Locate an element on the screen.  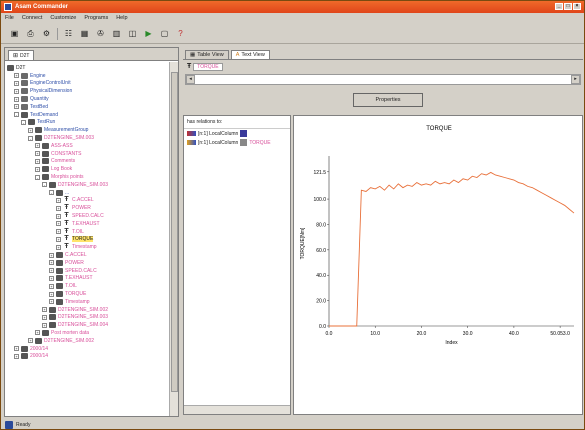
help-icon: ? is located at coordinates (180, 33).